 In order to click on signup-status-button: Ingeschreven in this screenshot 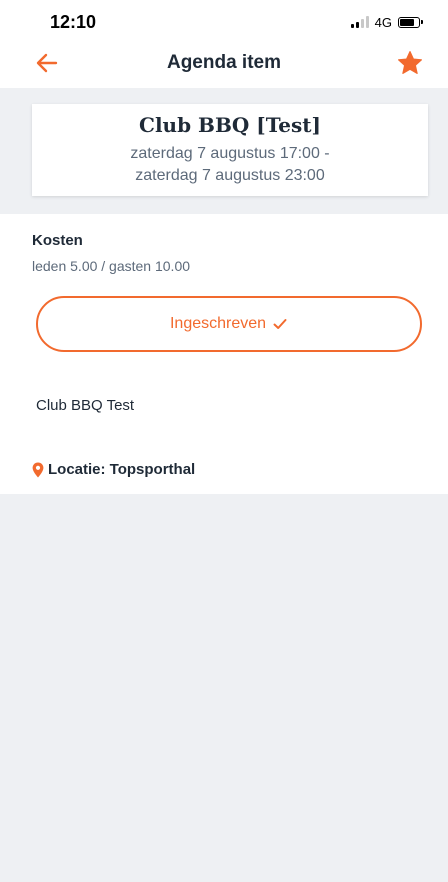, I will do `click(229, 324)`.